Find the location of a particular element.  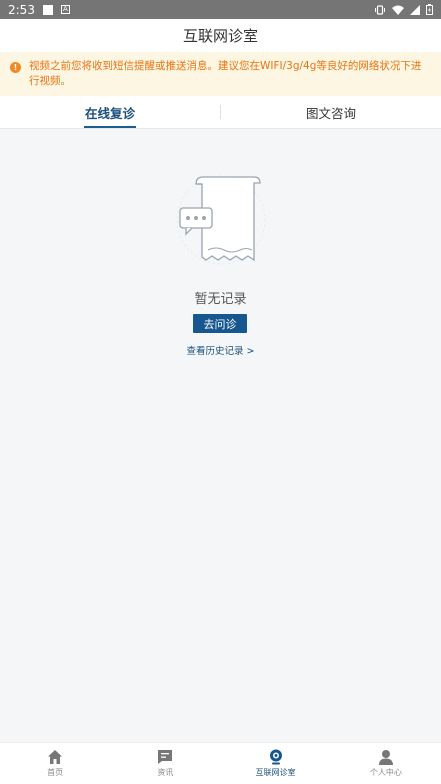

page-header: 互联网诊室 is located at coordinates (220, 35).